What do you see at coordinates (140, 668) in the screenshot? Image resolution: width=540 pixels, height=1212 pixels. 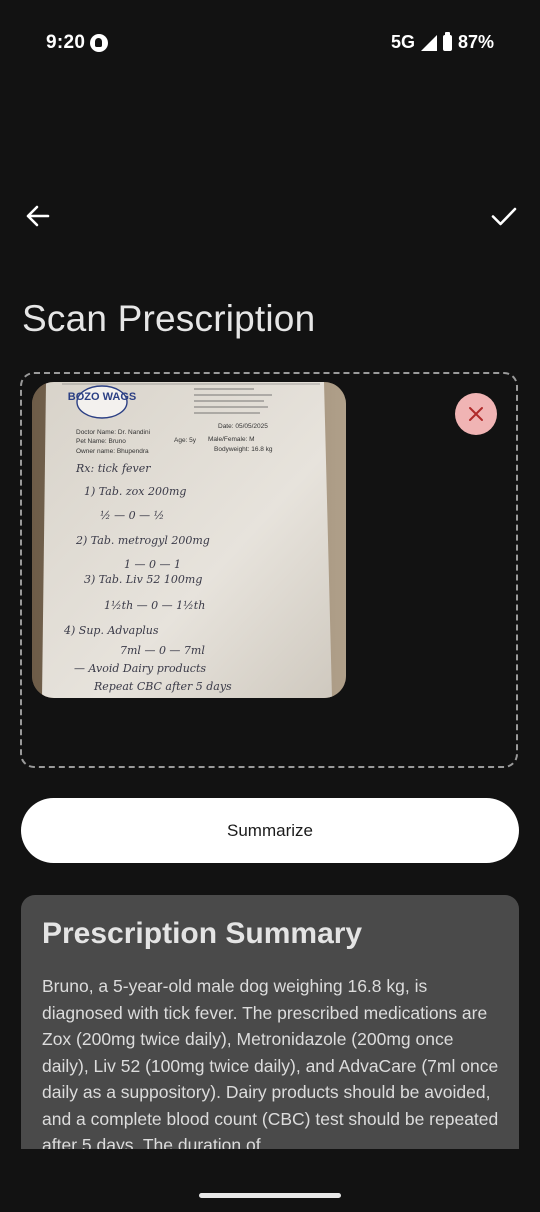 I see `handwriting-line: — Avoid Dairy products` at bounding box center [140, 668].